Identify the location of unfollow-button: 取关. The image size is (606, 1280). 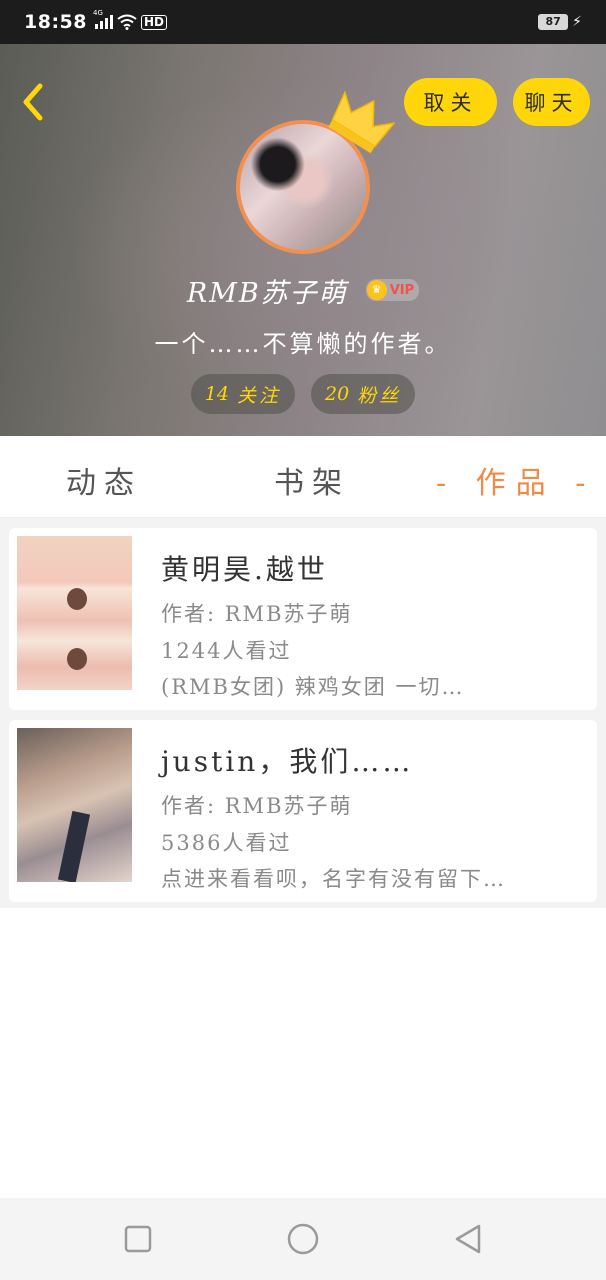
(450, 102).